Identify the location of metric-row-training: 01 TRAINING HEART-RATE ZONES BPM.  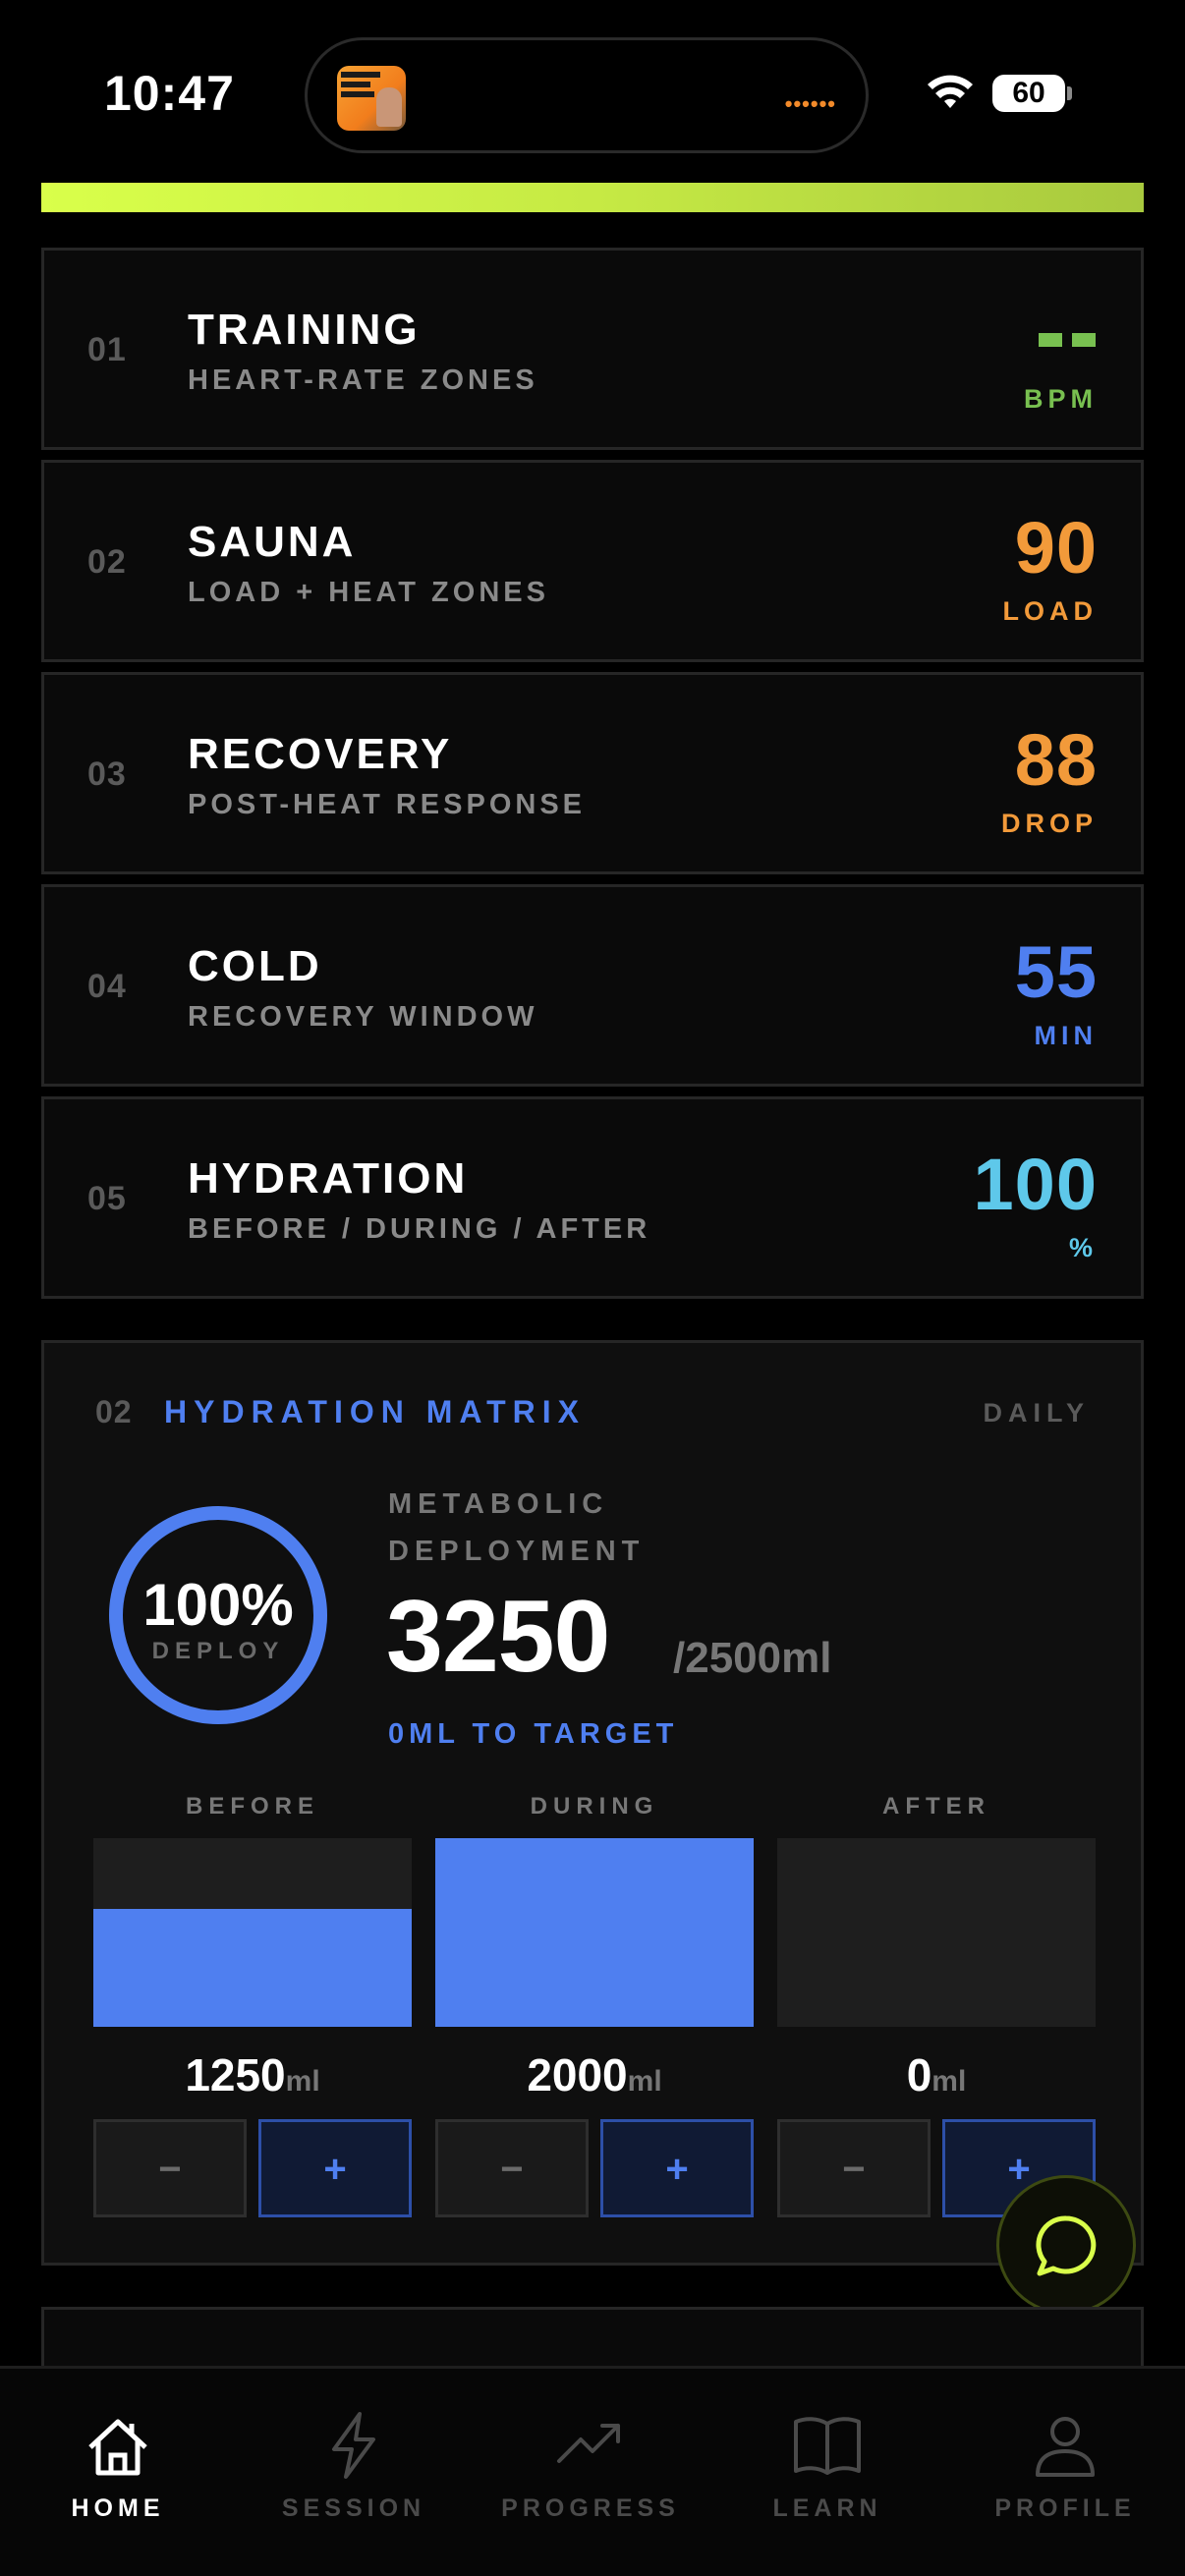
(592, 349).